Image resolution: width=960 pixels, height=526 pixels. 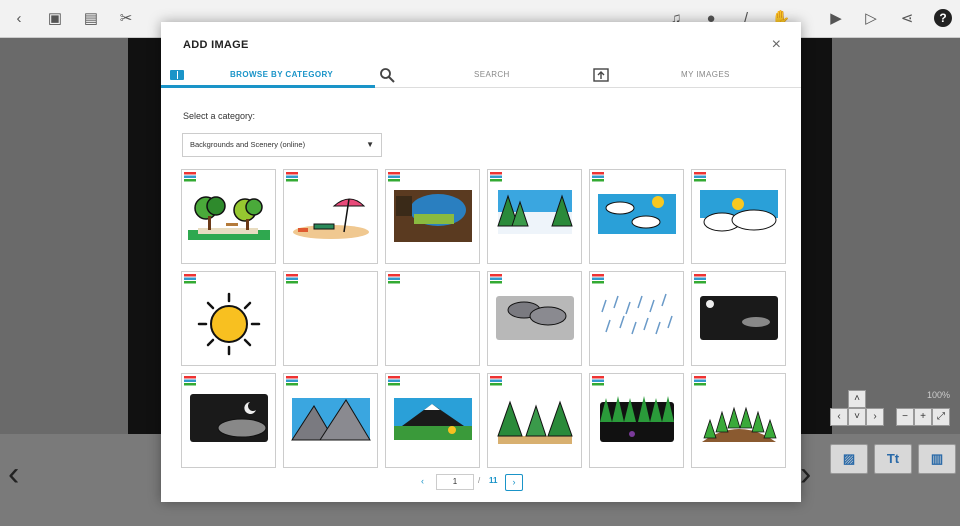 I want to click on nudge-left-button: ‹, so click(x=839, y=417).